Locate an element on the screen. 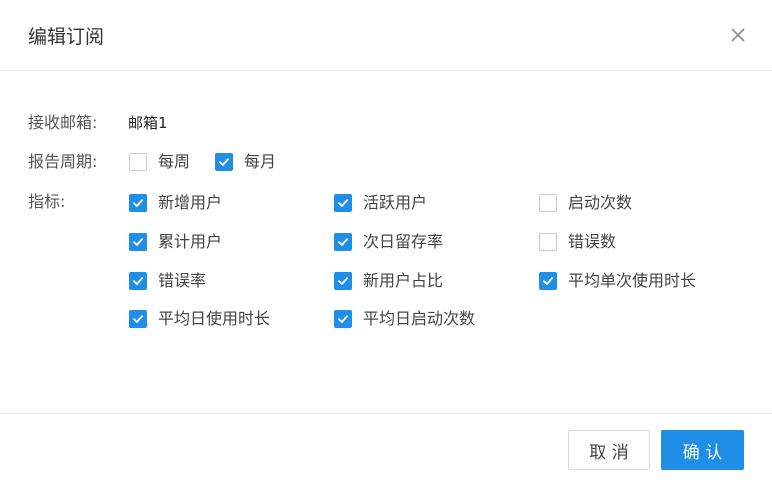 This screenshot has width=772, height=486. checkbox-label: 新用户占比 is located at coordinates (403, 280).